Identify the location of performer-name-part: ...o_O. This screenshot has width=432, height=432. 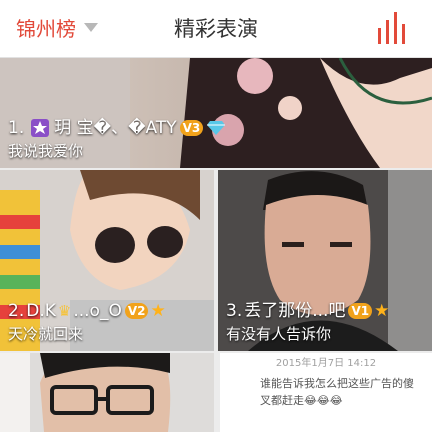
(97, 311).